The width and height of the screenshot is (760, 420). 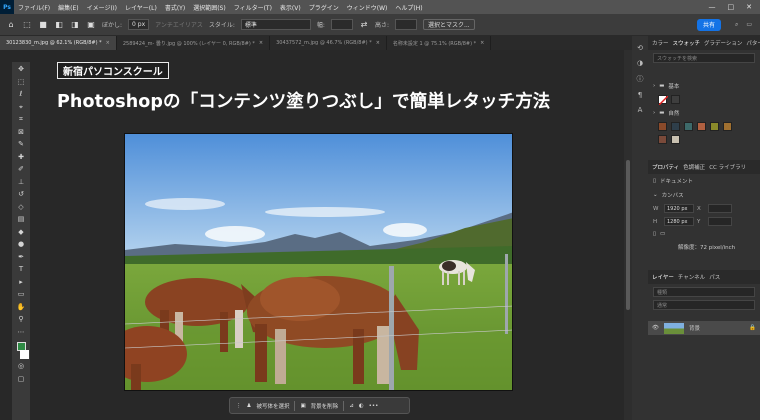 What do you see at coordinates (374, 406) in the screenshot?
I see `more-button: •••` at bounding box center [374, 406].